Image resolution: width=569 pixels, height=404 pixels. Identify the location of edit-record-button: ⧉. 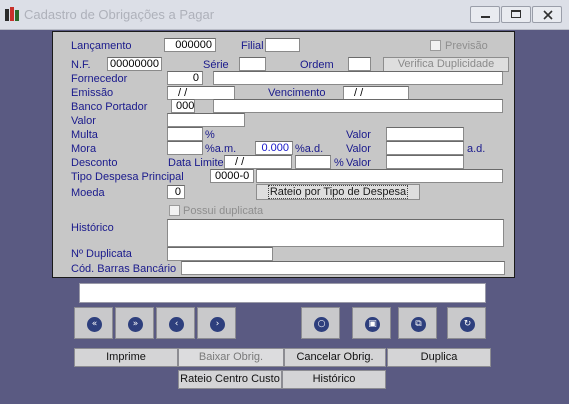
(417, 323).